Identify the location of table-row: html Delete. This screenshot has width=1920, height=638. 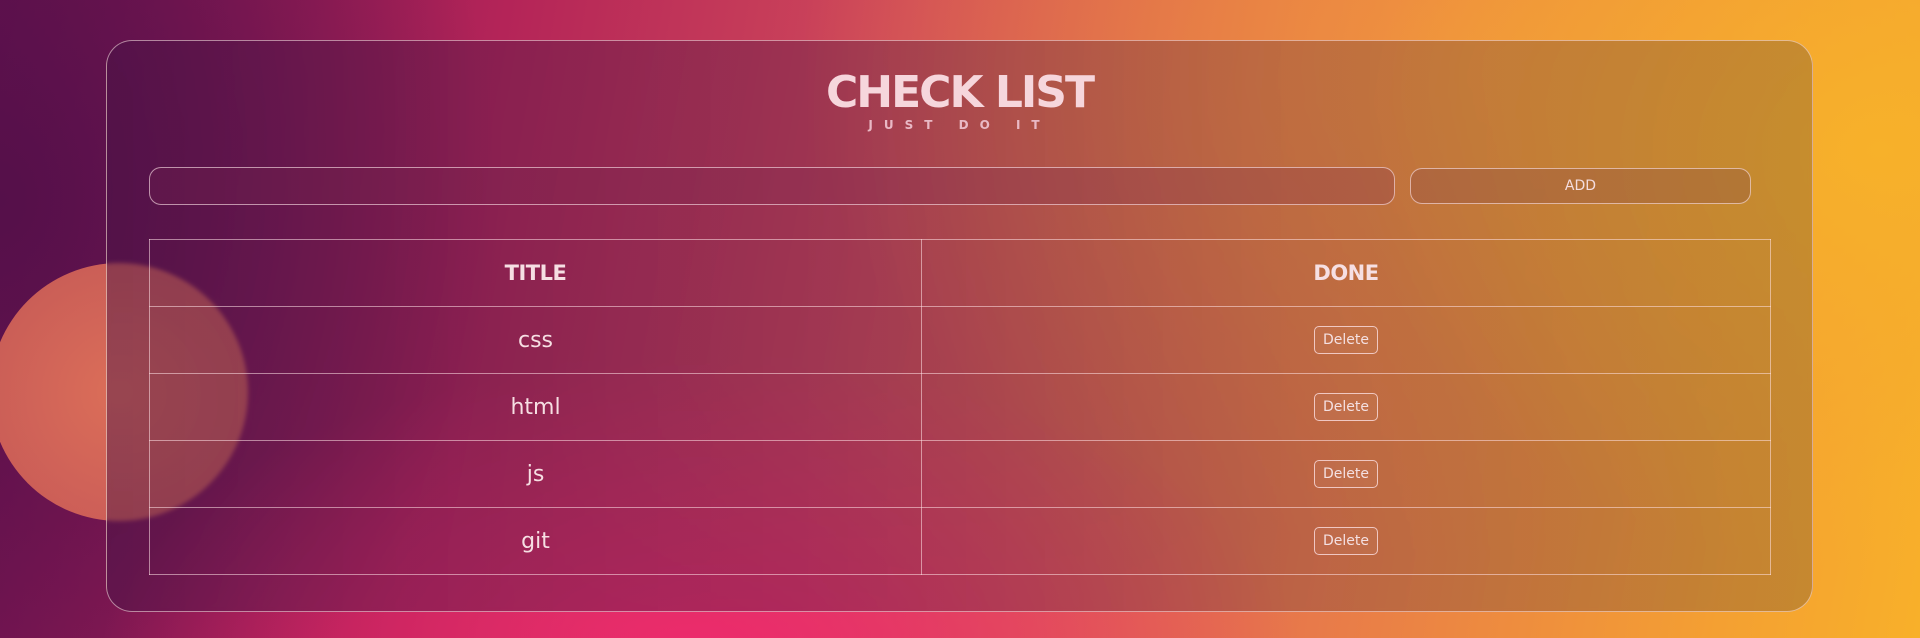
(960, 407).